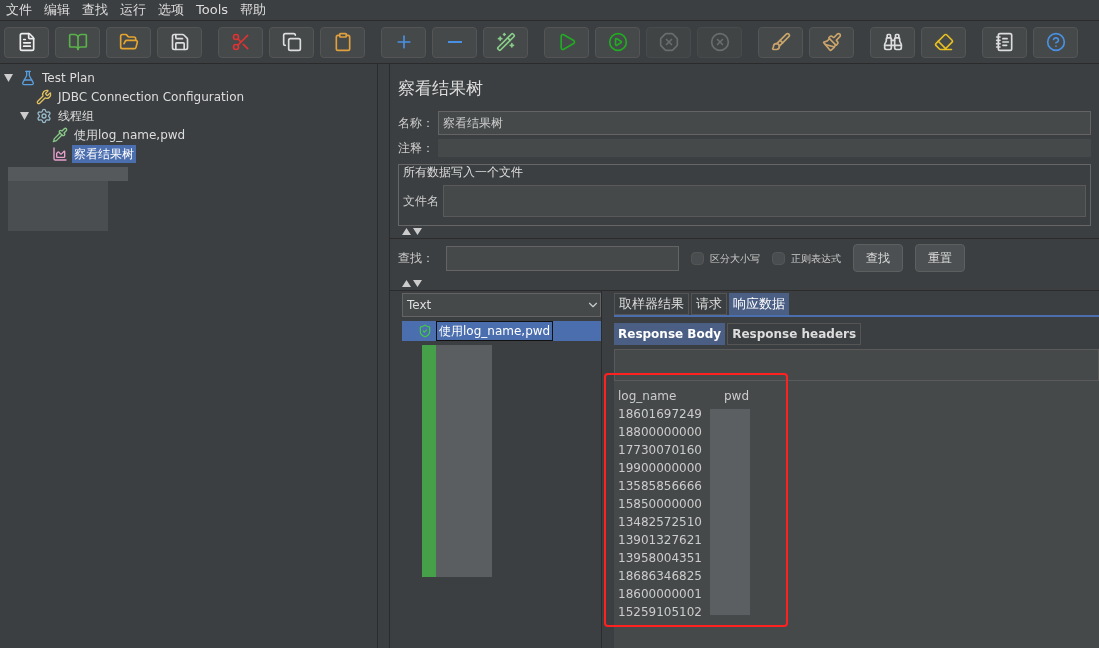 The height and width of the screenshot is (648, 1099). What do you see at coordinates (719, 42) in the screenshot?
I see `shutdown-icon` at bounding box center [719, 42].